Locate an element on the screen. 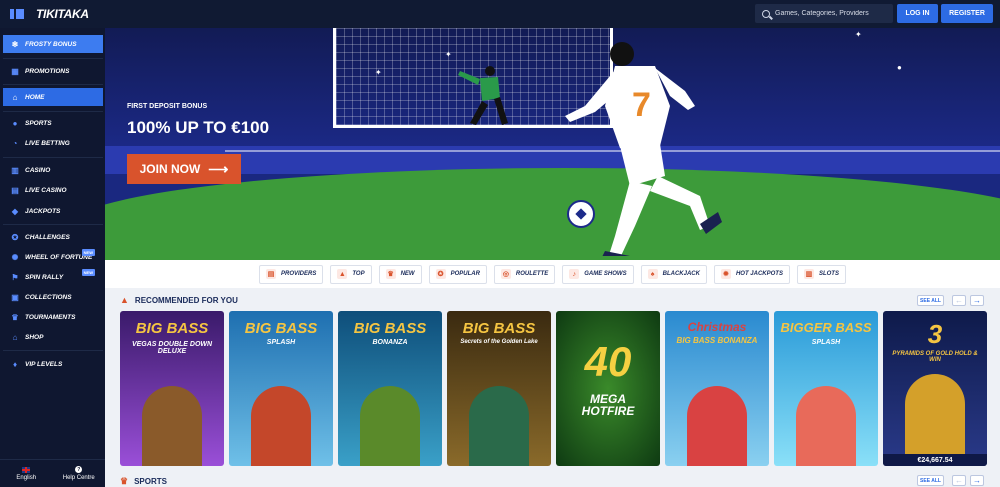  providers-icon: ▤ is located at coordinates (271, 274).